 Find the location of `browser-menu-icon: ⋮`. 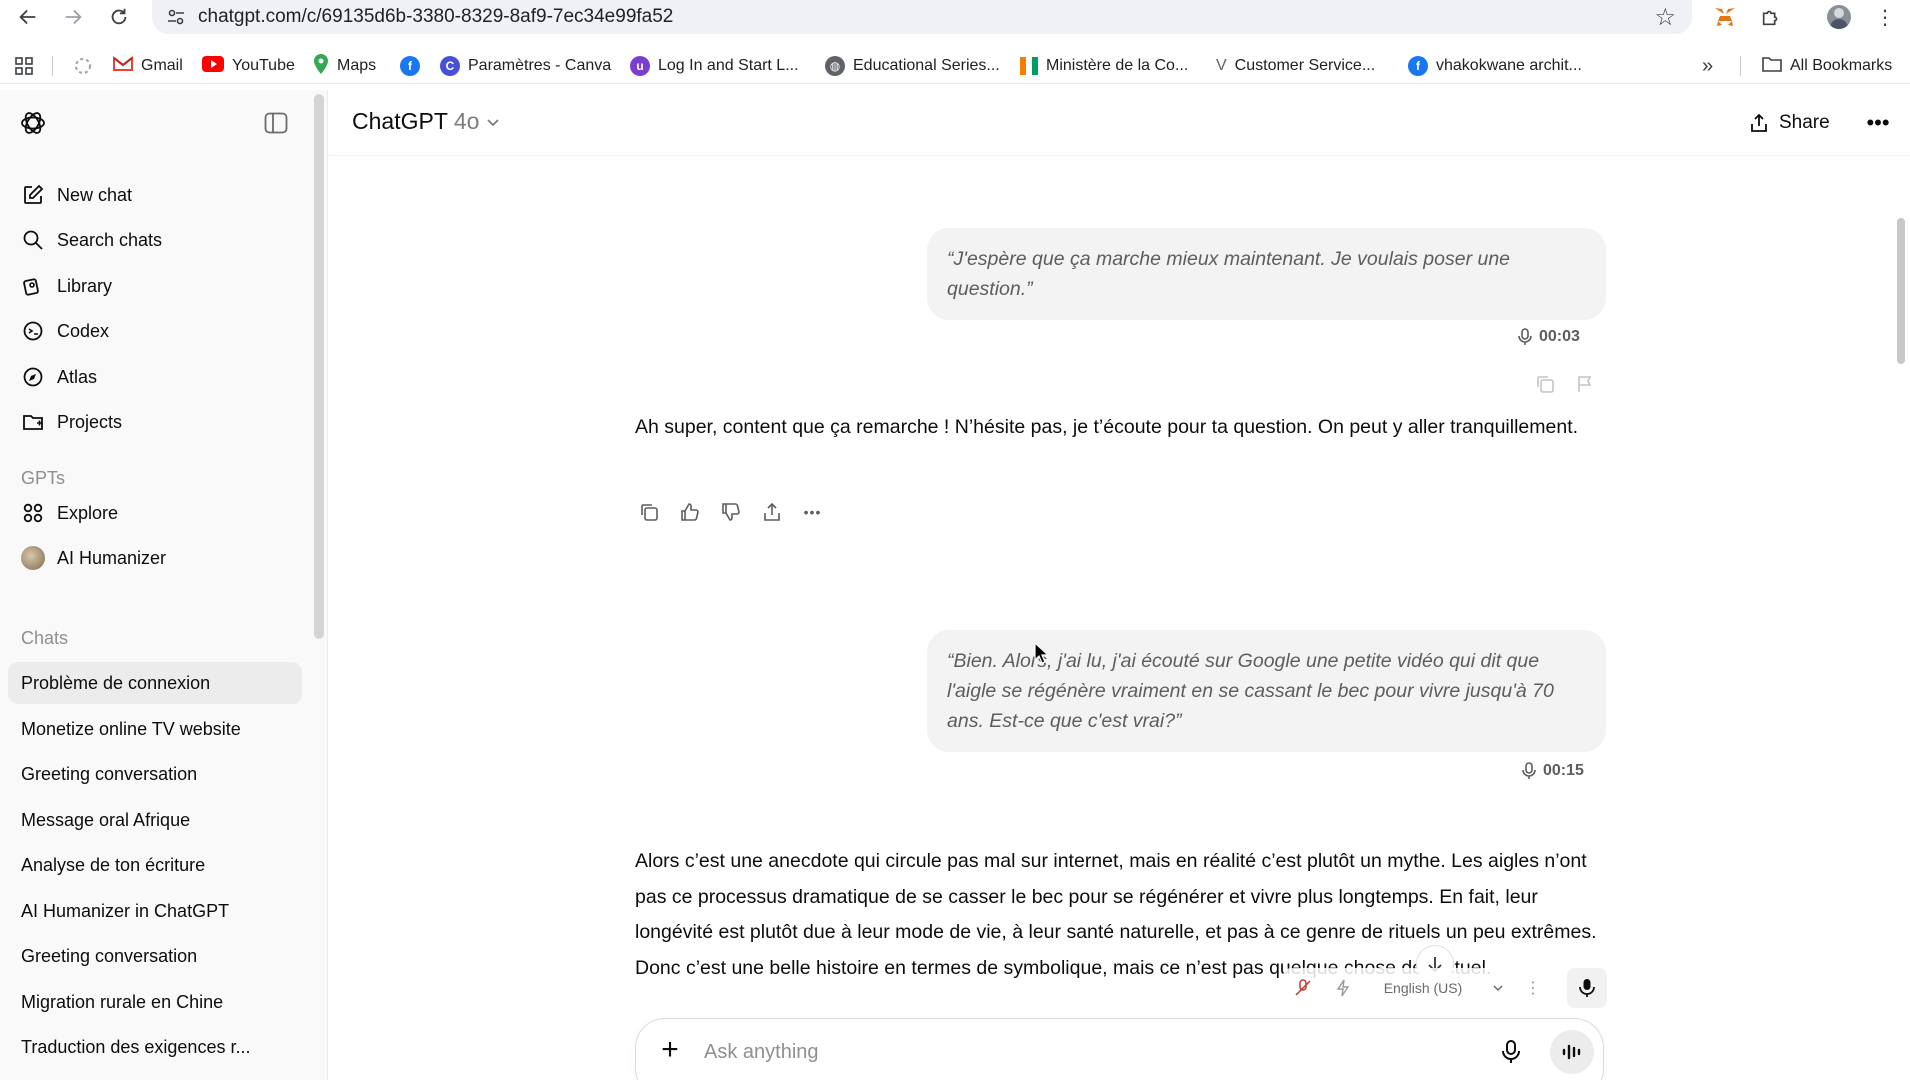

browser-menu-icon: ⋮ is located at coordinates (1885, 17).